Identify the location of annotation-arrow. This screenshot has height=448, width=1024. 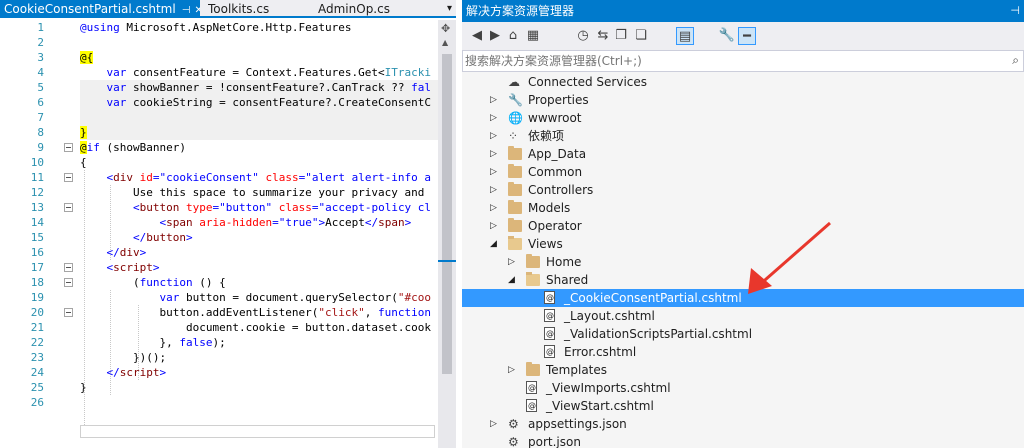
(789, 257).